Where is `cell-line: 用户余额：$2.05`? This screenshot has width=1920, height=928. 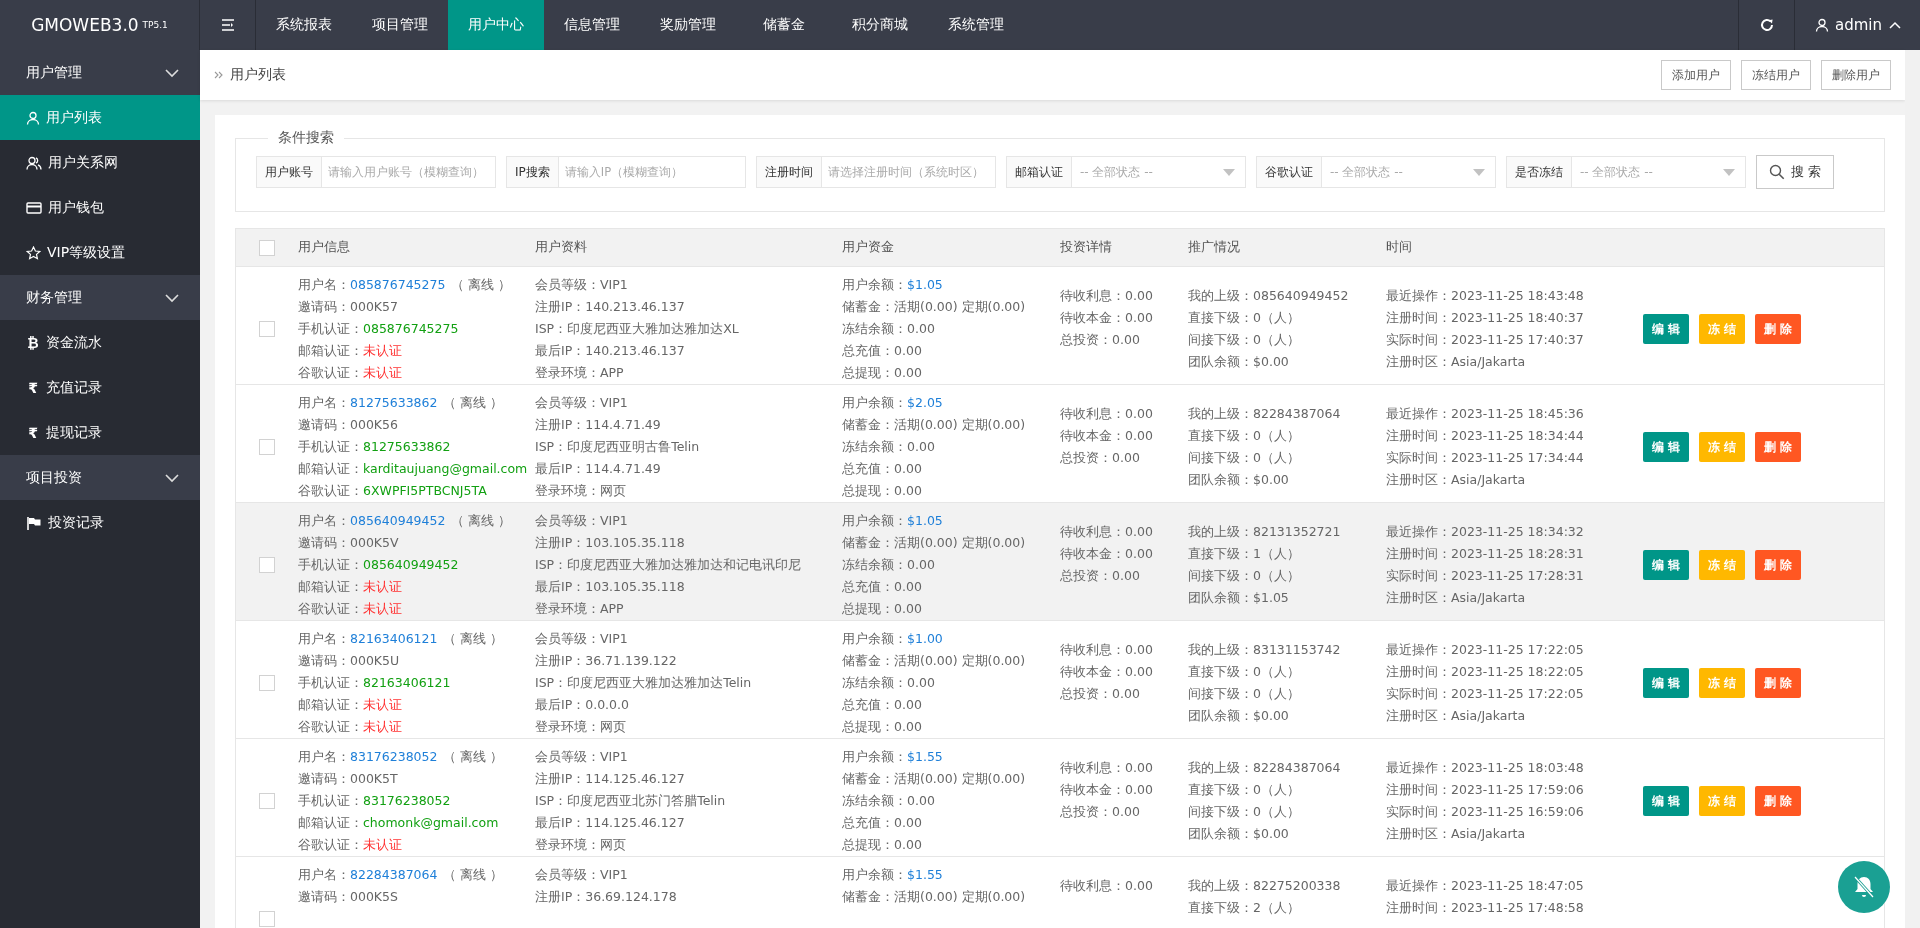 cell-line: 用户余额：$2.05 is located at coordinates (893, 403).